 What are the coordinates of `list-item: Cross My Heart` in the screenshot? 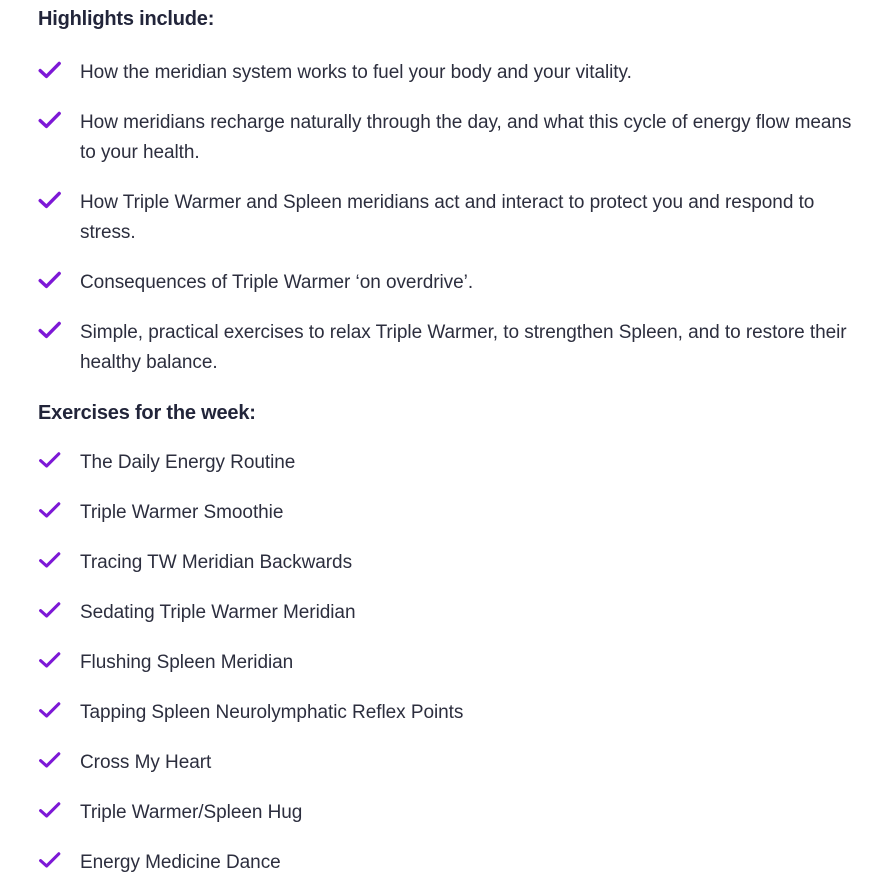 It's located at (448, 763).